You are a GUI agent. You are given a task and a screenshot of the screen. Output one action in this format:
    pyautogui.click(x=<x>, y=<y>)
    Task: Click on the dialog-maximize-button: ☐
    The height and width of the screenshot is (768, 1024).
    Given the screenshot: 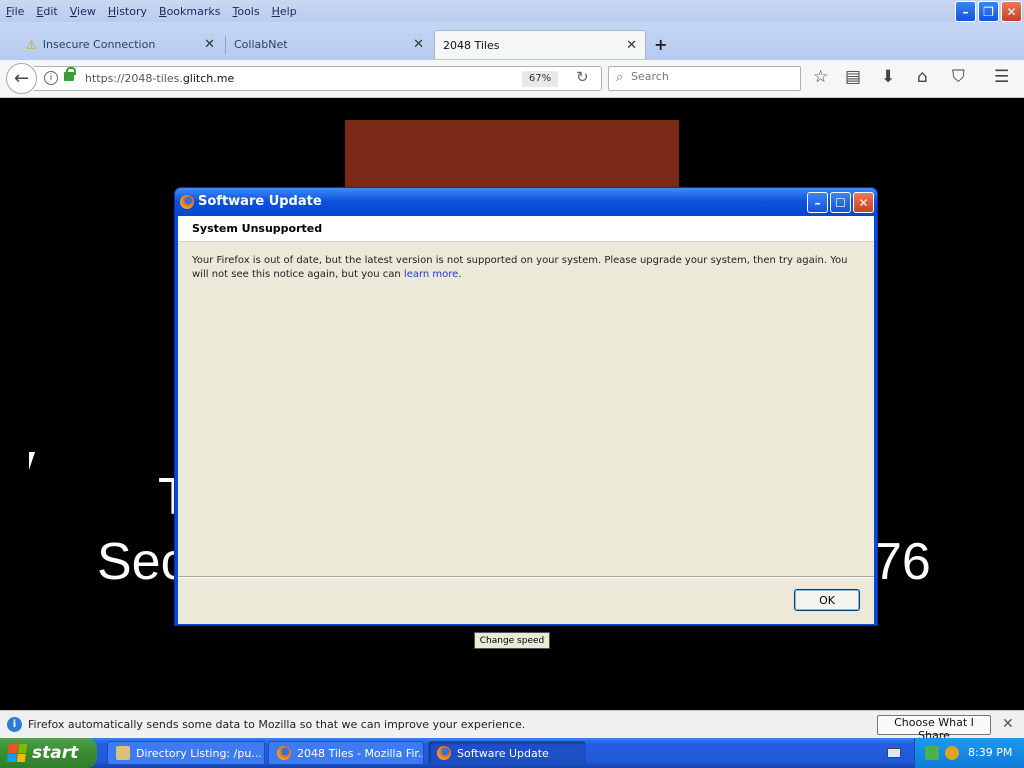 What is the action you would take?
    pyautogui.click(x=840, y=202)
    